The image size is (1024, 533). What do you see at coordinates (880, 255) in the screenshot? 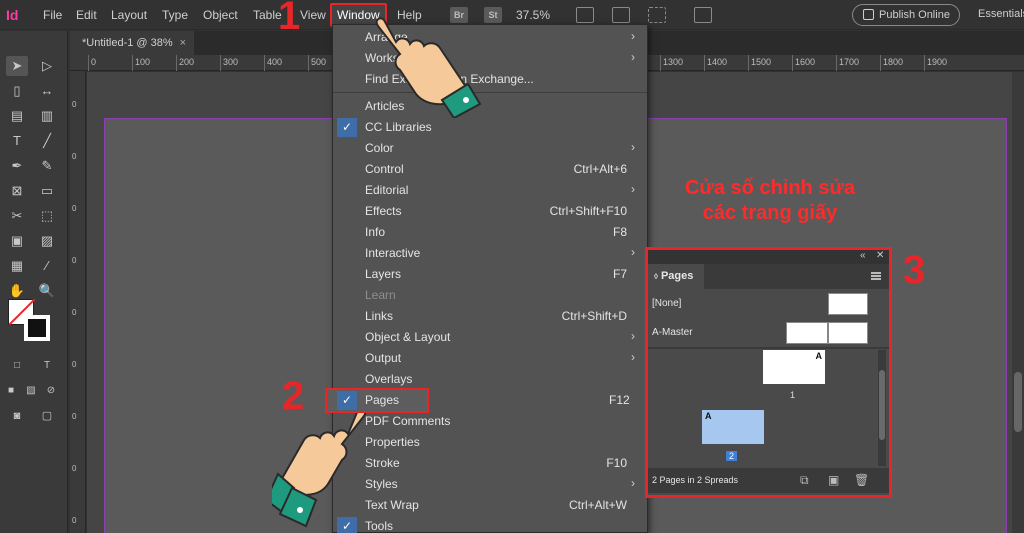
I see `close-panel-icon: ✕` at bounding box center [880, 255].